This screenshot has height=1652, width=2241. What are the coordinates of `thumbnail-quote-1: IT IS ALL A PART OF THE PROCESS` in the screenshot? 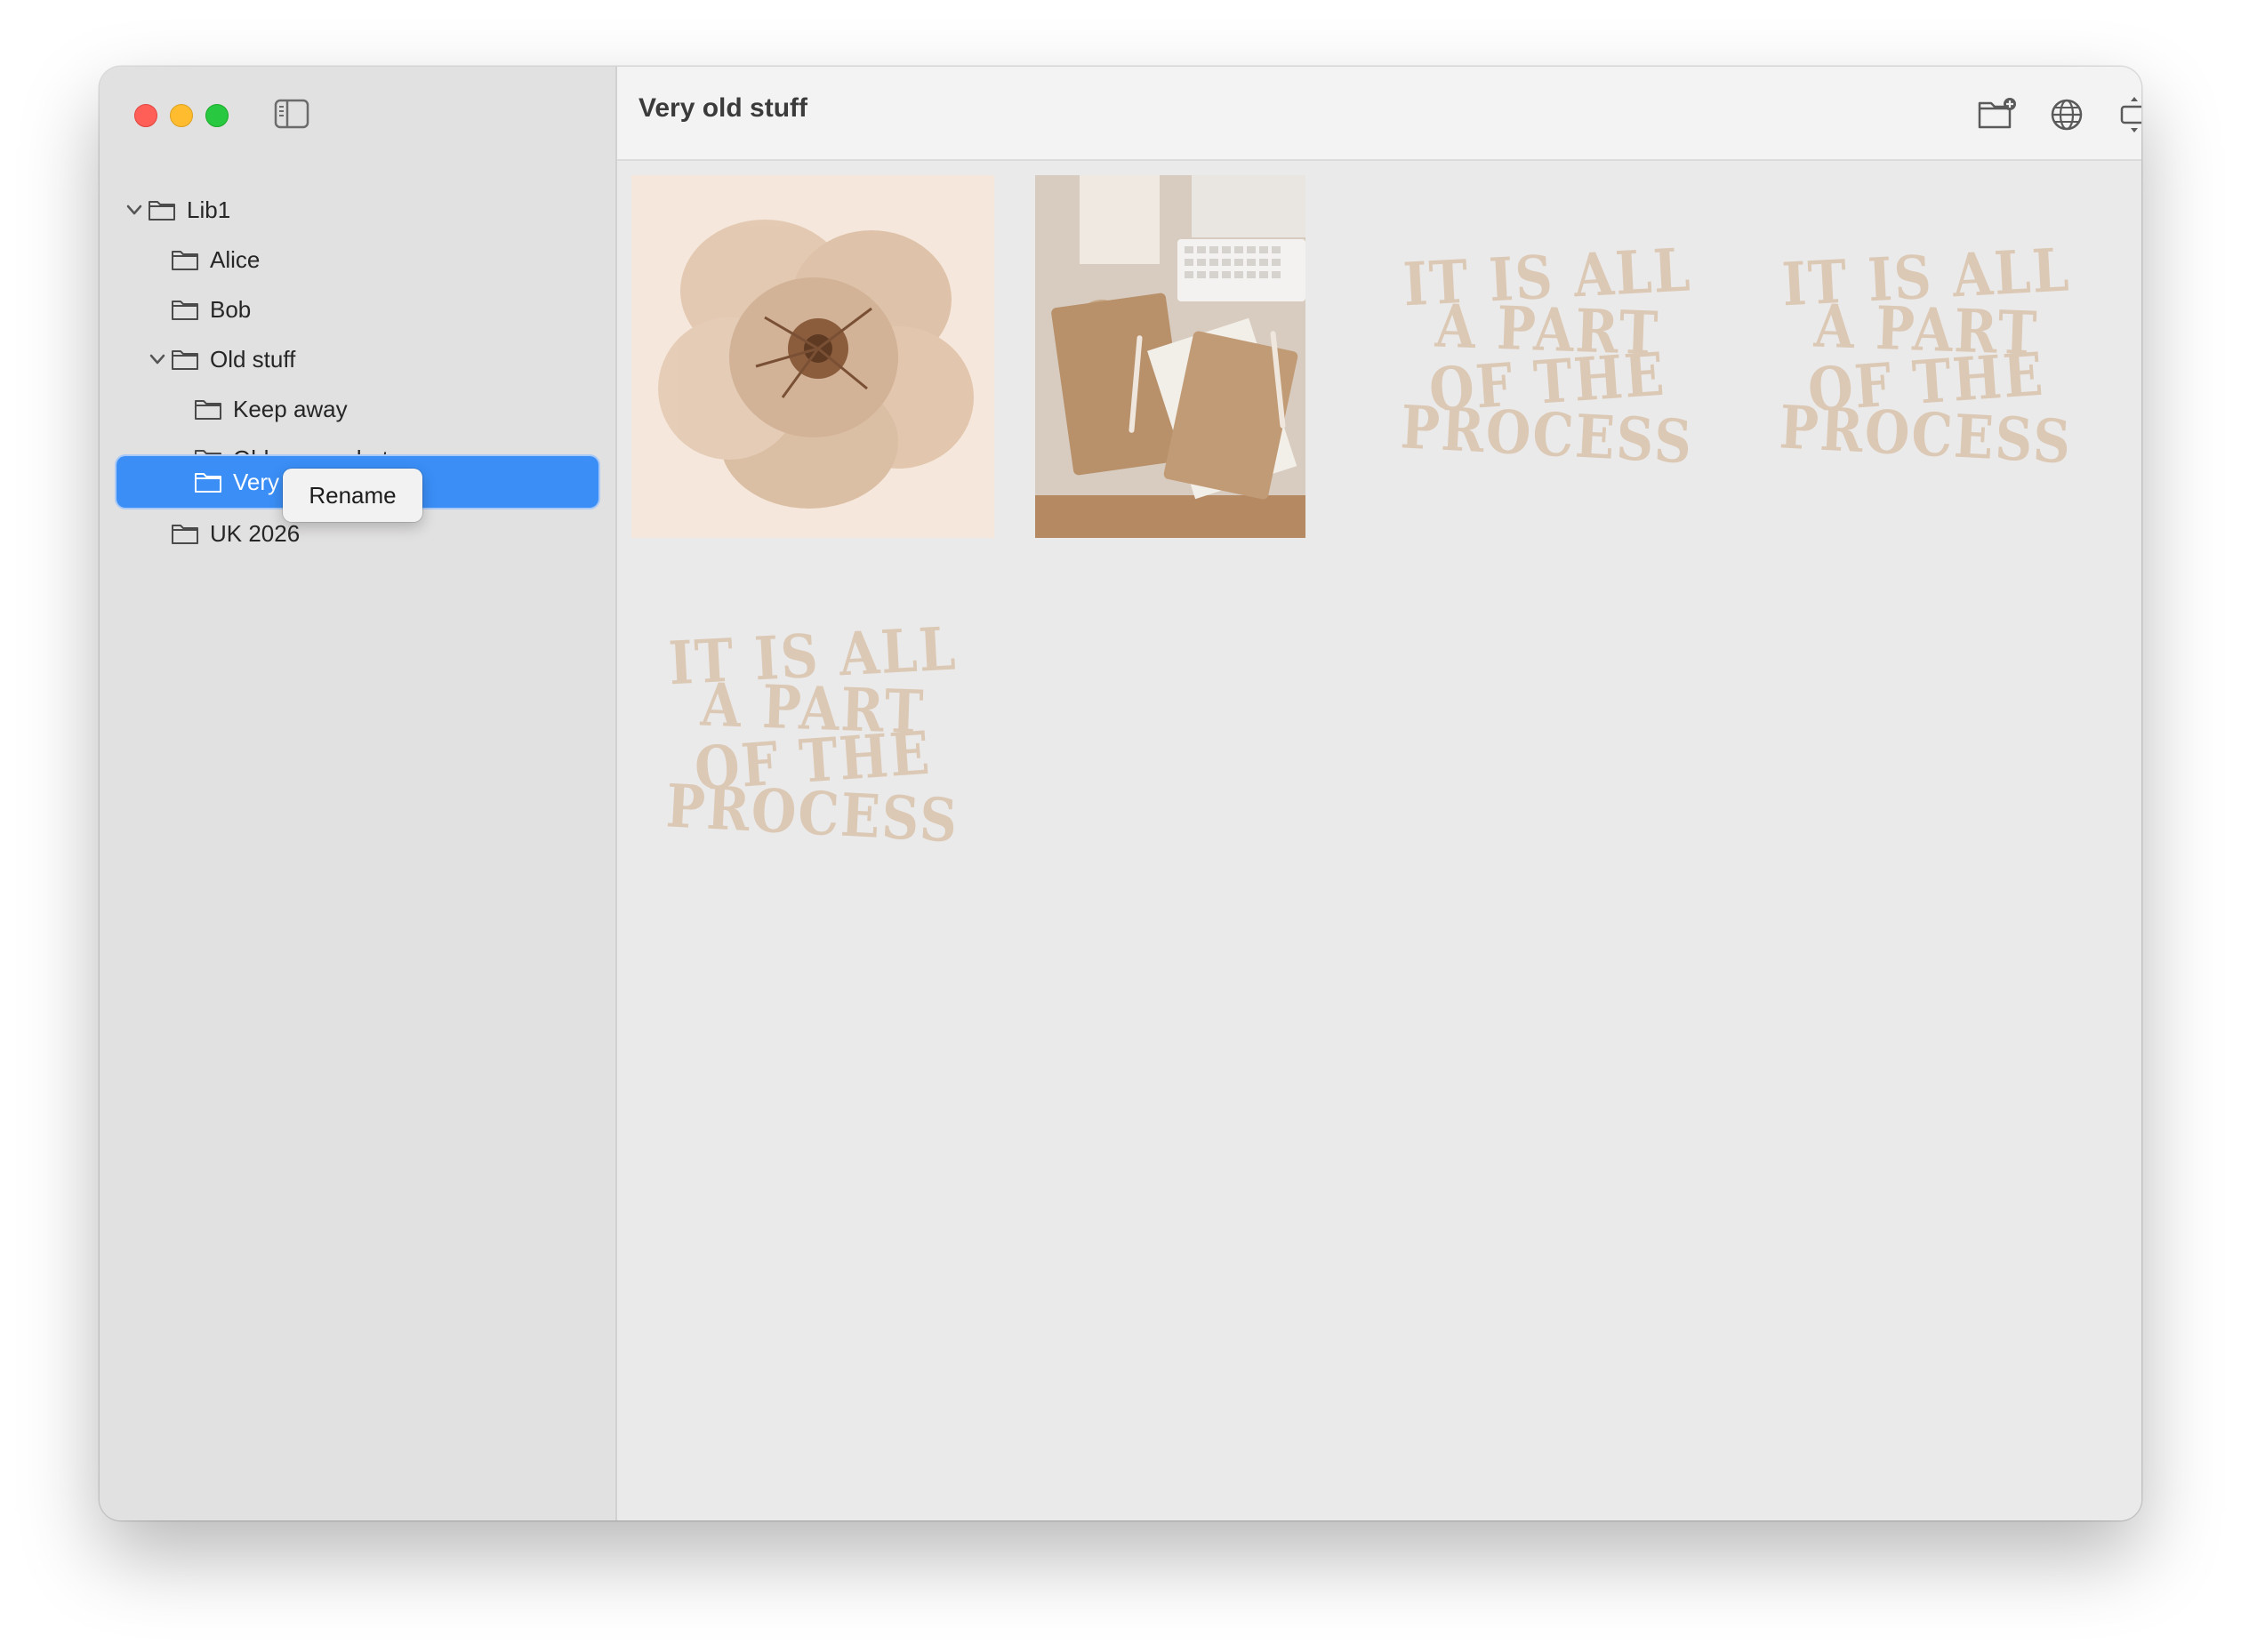 It's located at (1547, 356).